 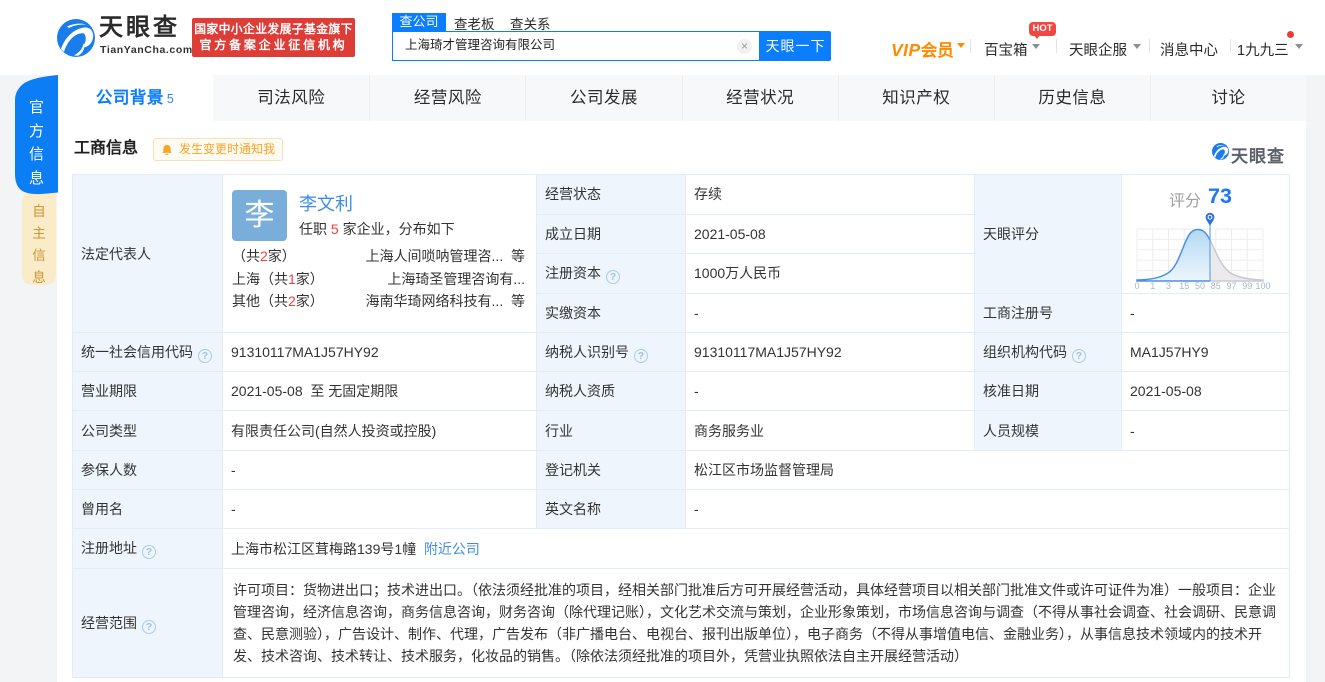 What do you see at coordinates (1184, 286) in the screenshot?
I see `svg-text: 15` at bounding box center [1184, 286].